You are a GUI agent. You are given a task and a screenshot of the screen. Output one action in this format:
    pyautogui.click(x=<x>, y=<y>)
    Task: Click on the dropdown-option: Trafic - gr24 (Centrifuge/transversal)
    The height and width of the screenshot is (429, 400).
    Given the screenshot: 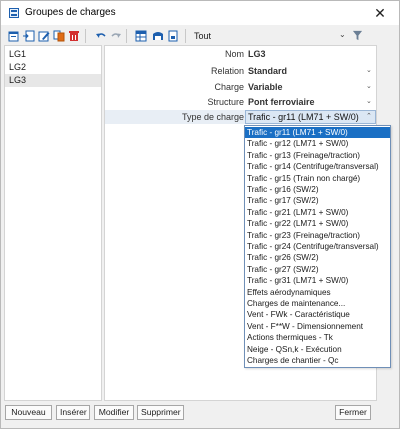 What is the action you would take?
    pyautogui.click(x=317, y=246)
    